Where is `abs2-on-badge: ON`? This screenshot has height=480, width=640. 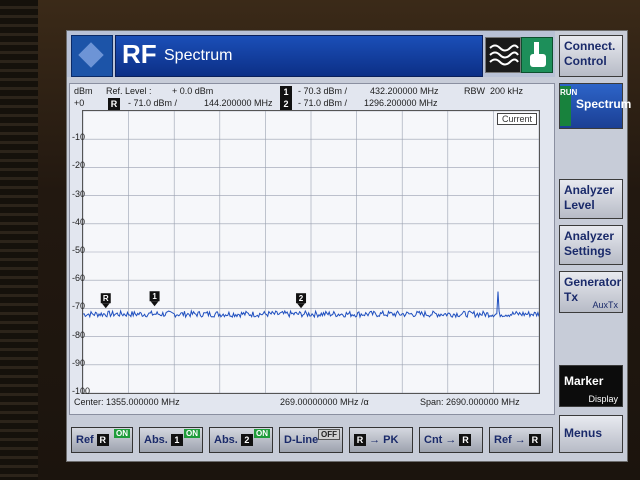 abs2-on-badge: ON is located at coordinates (262, 433).